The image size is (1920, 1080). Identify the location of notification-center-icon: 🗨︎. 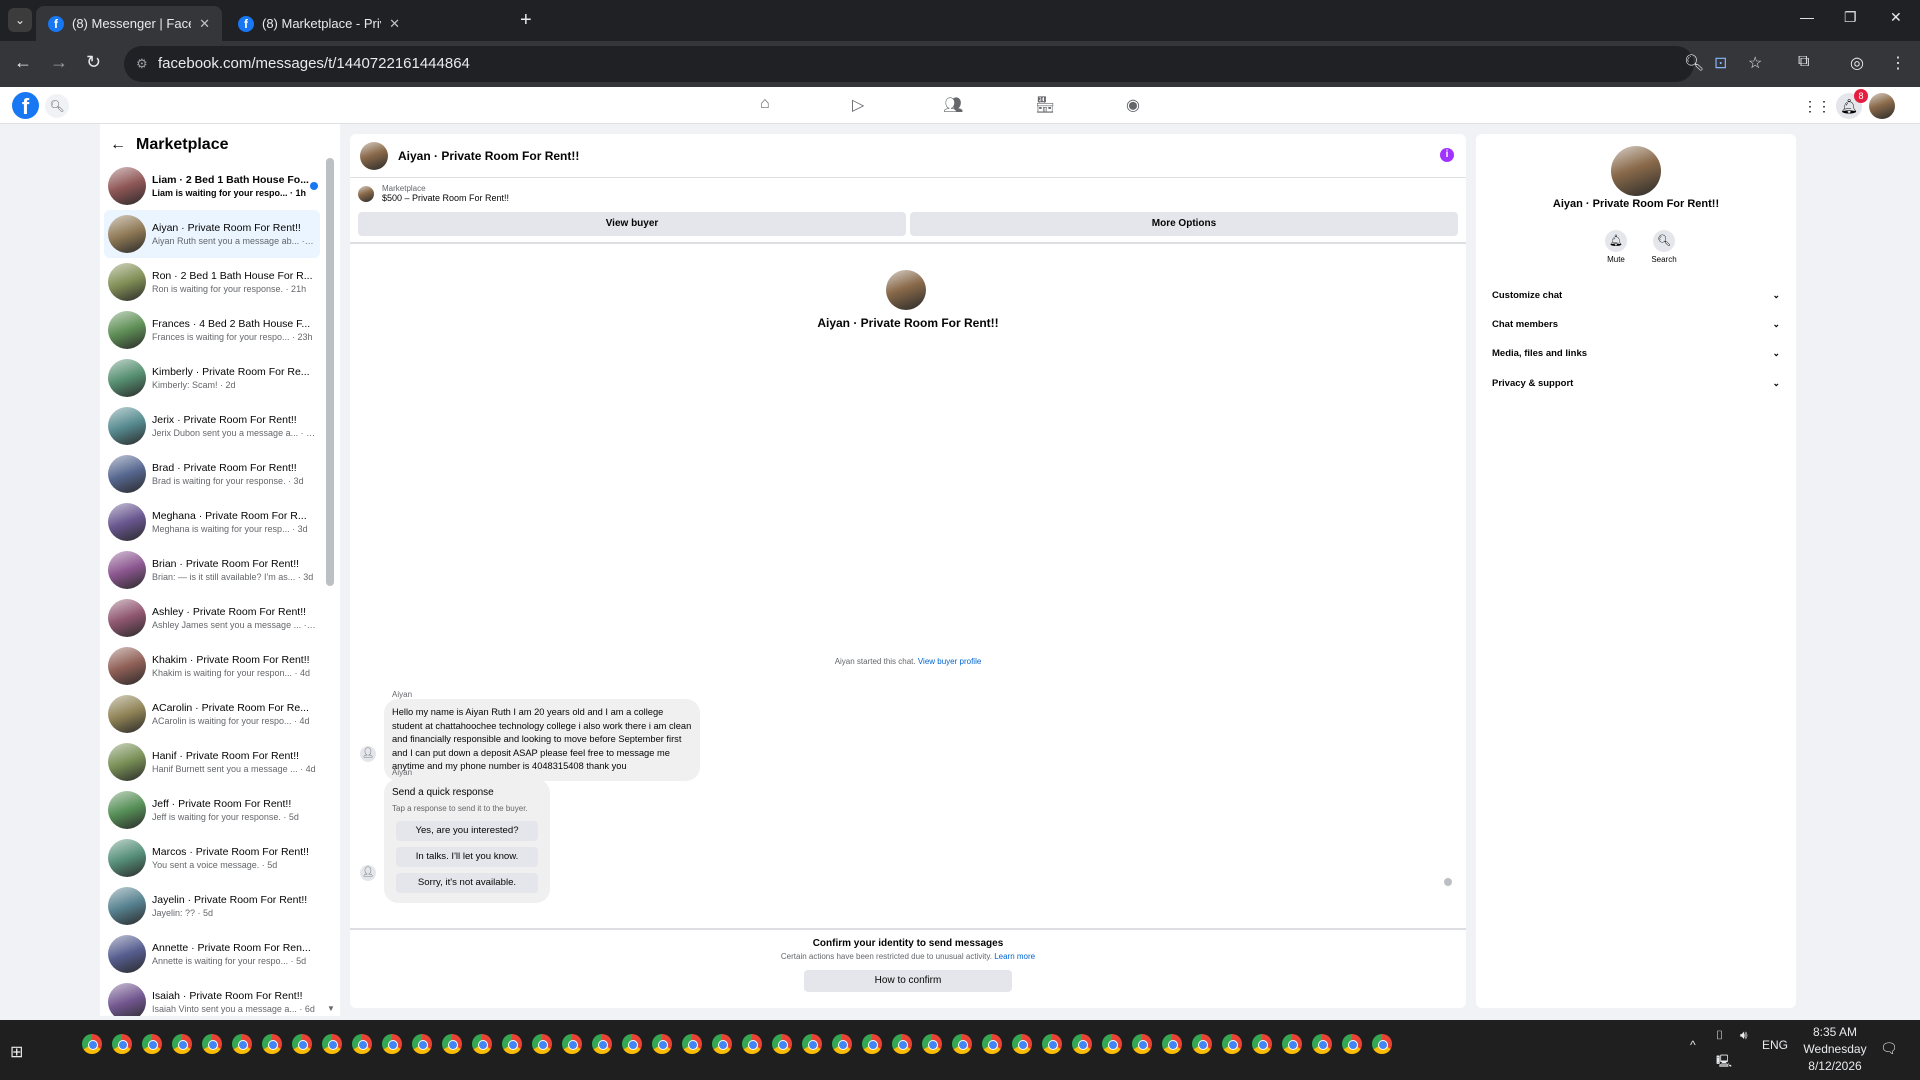
(1889, 1048).